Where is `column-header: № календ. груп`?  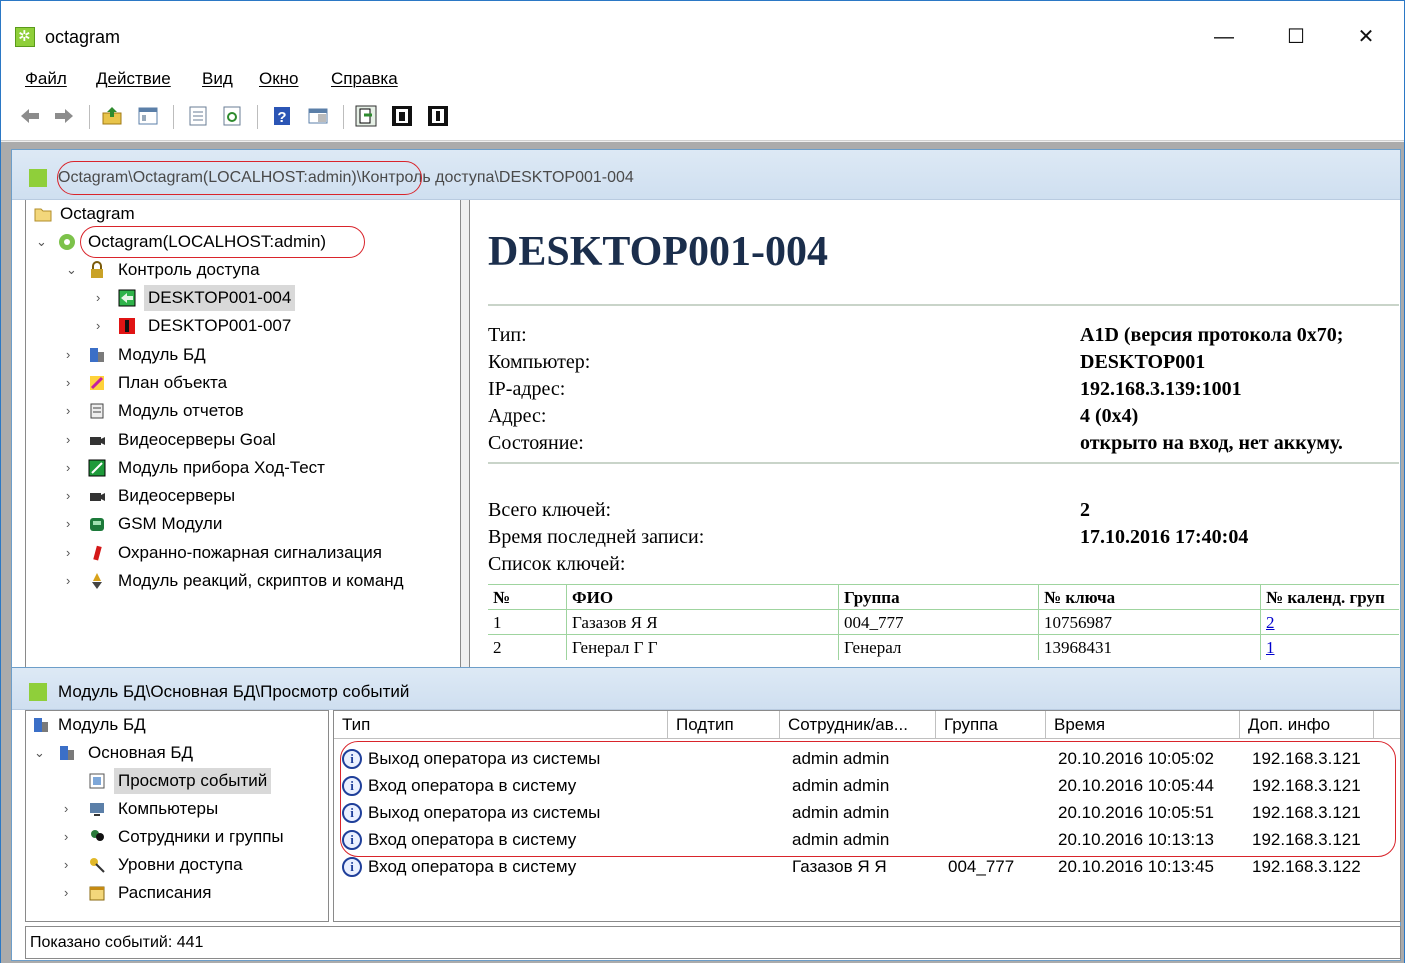
column-header: № календ. груп is located at coordinates (1329, 597).